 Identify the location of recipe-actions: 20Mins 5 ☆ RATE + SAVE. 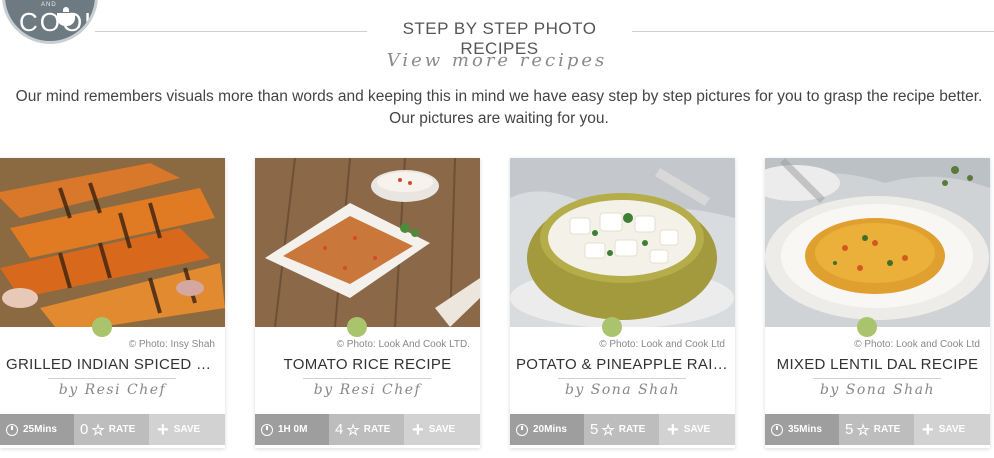
(622, 429).